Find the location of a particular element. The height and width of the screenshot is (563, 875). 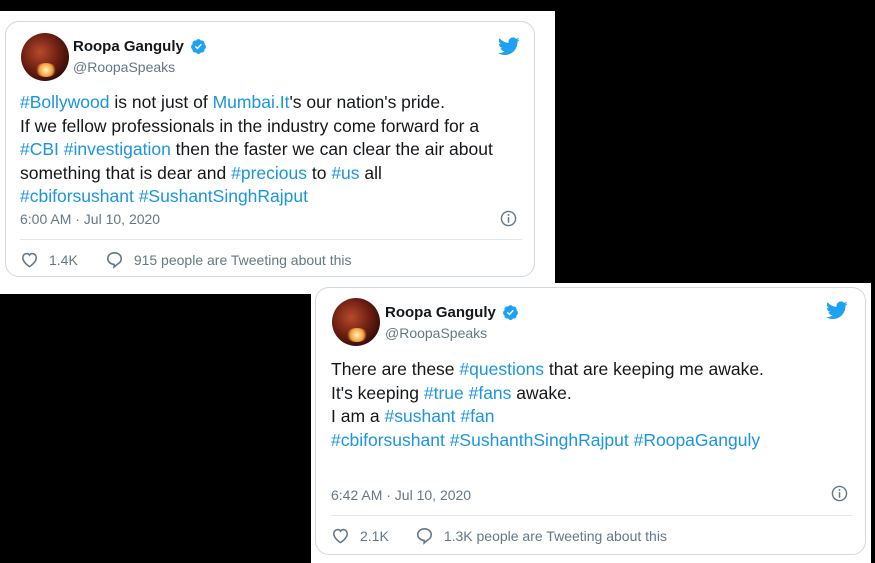

conversation-link: 1.3K people are Tweeting about this is located at coordinates (541, 535).